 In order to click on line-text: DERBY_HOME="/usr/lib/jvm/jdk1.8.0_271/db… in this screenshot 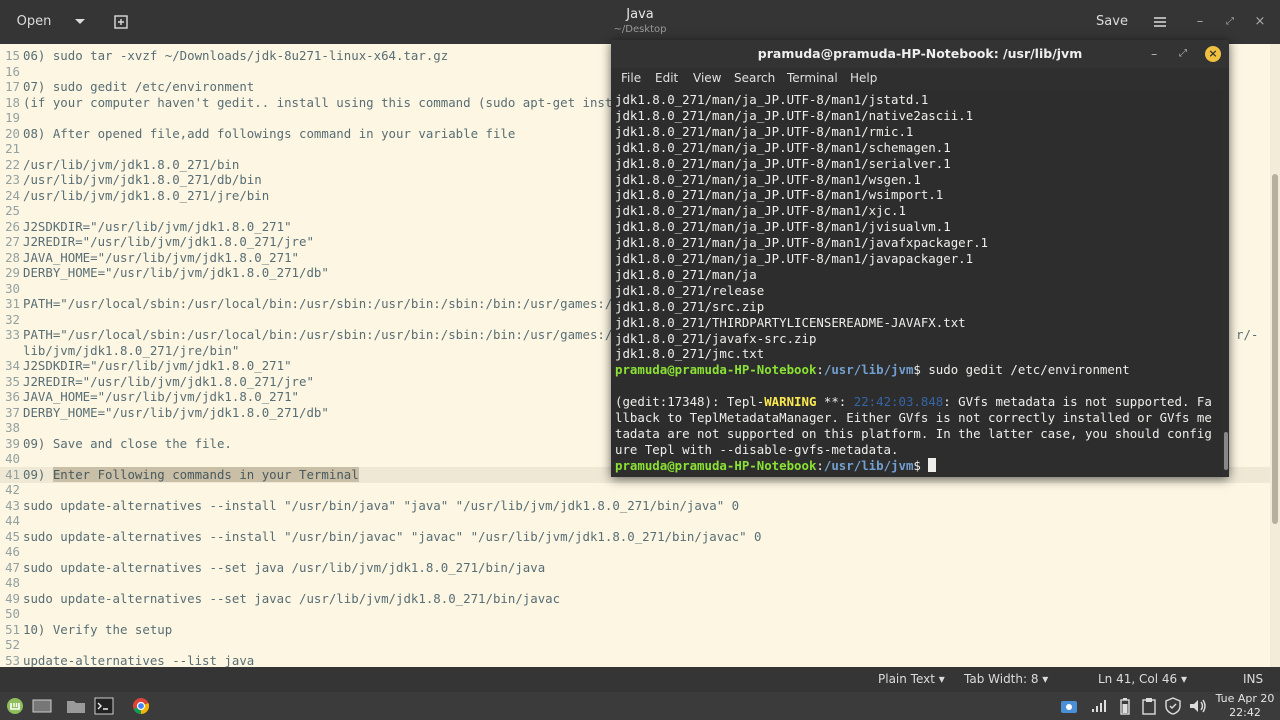, I will do `click(176, 413)`.